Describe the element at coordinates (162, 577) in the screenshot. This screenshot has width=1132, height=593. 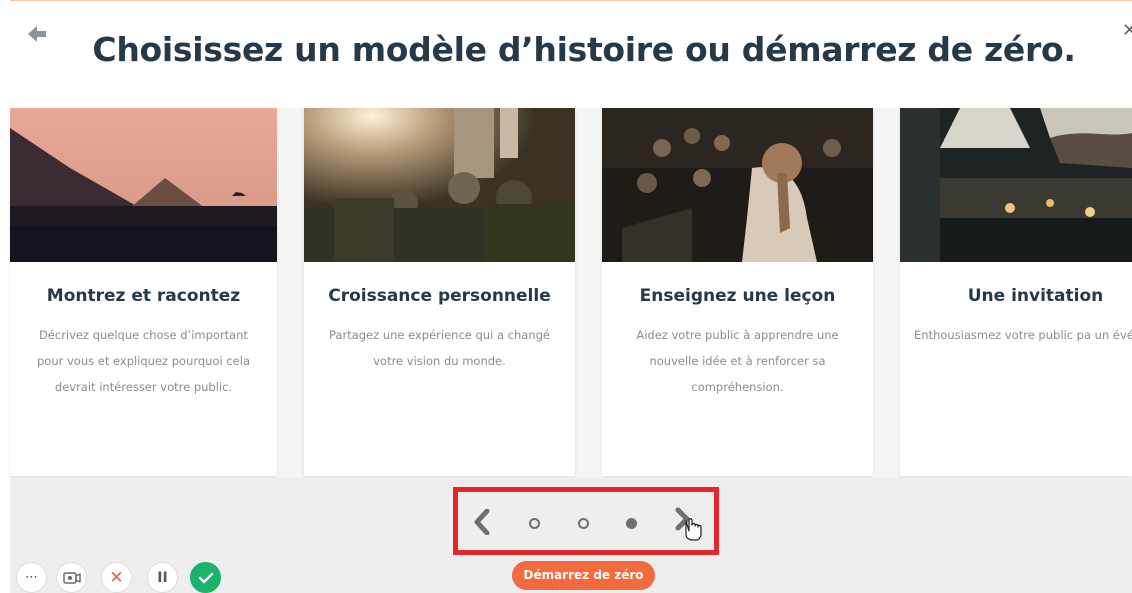
I see `pause-button: II` at that location.